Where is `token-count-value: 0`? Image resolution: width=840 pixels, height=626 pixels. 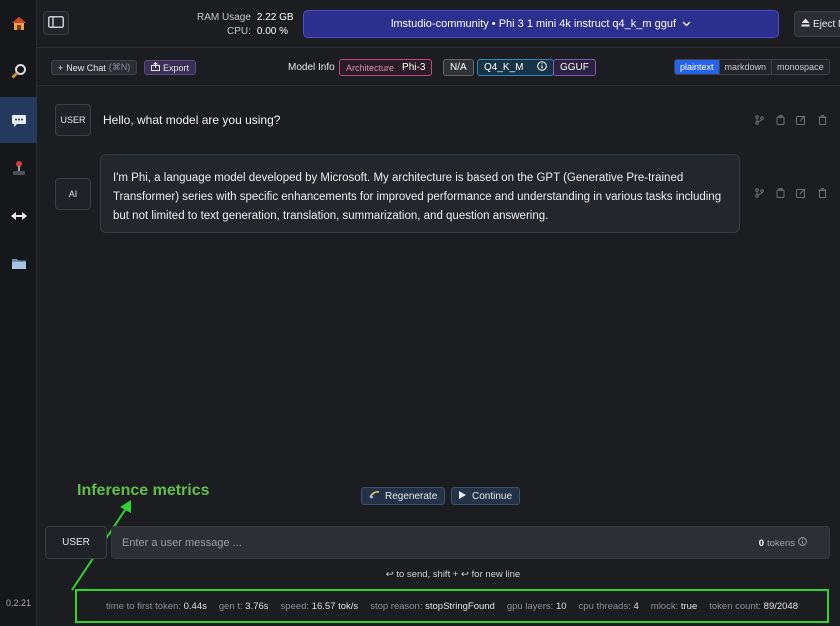
token-count-value: 0 is located at coordinates (761, 543).